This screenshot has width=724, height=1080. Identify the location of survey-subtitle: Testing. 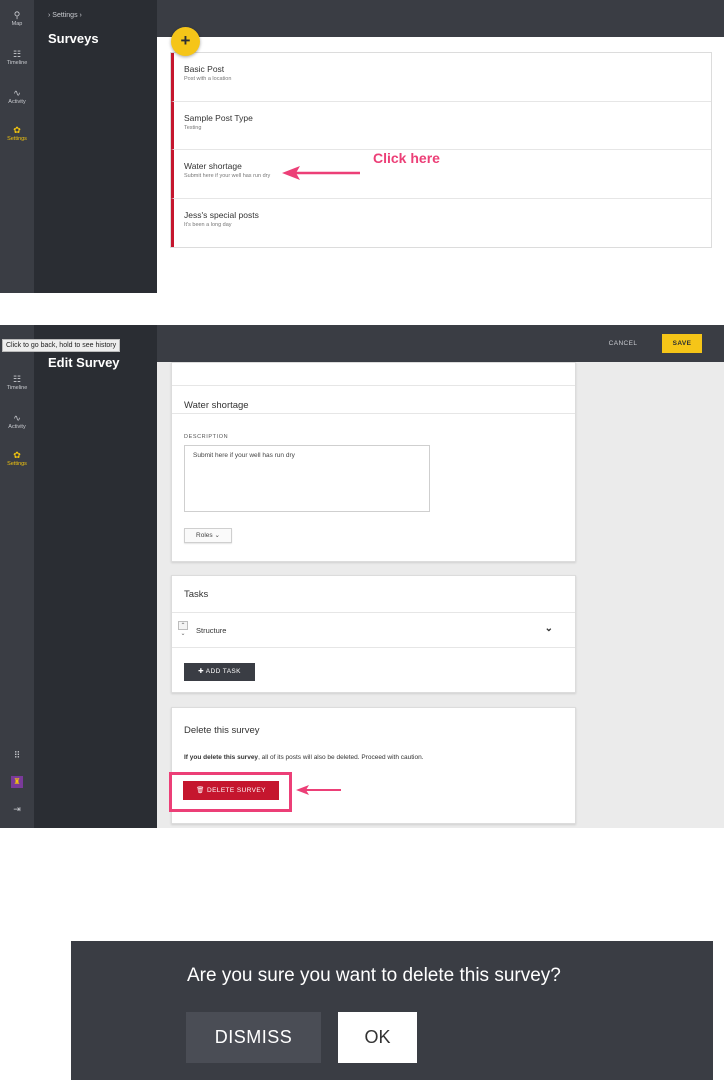
(193, 127).